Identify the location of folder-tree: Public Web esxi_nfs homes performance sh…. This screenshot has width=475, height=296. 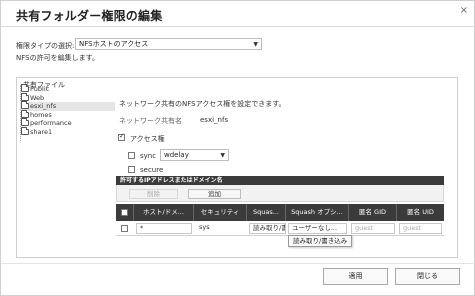
(67, 110).